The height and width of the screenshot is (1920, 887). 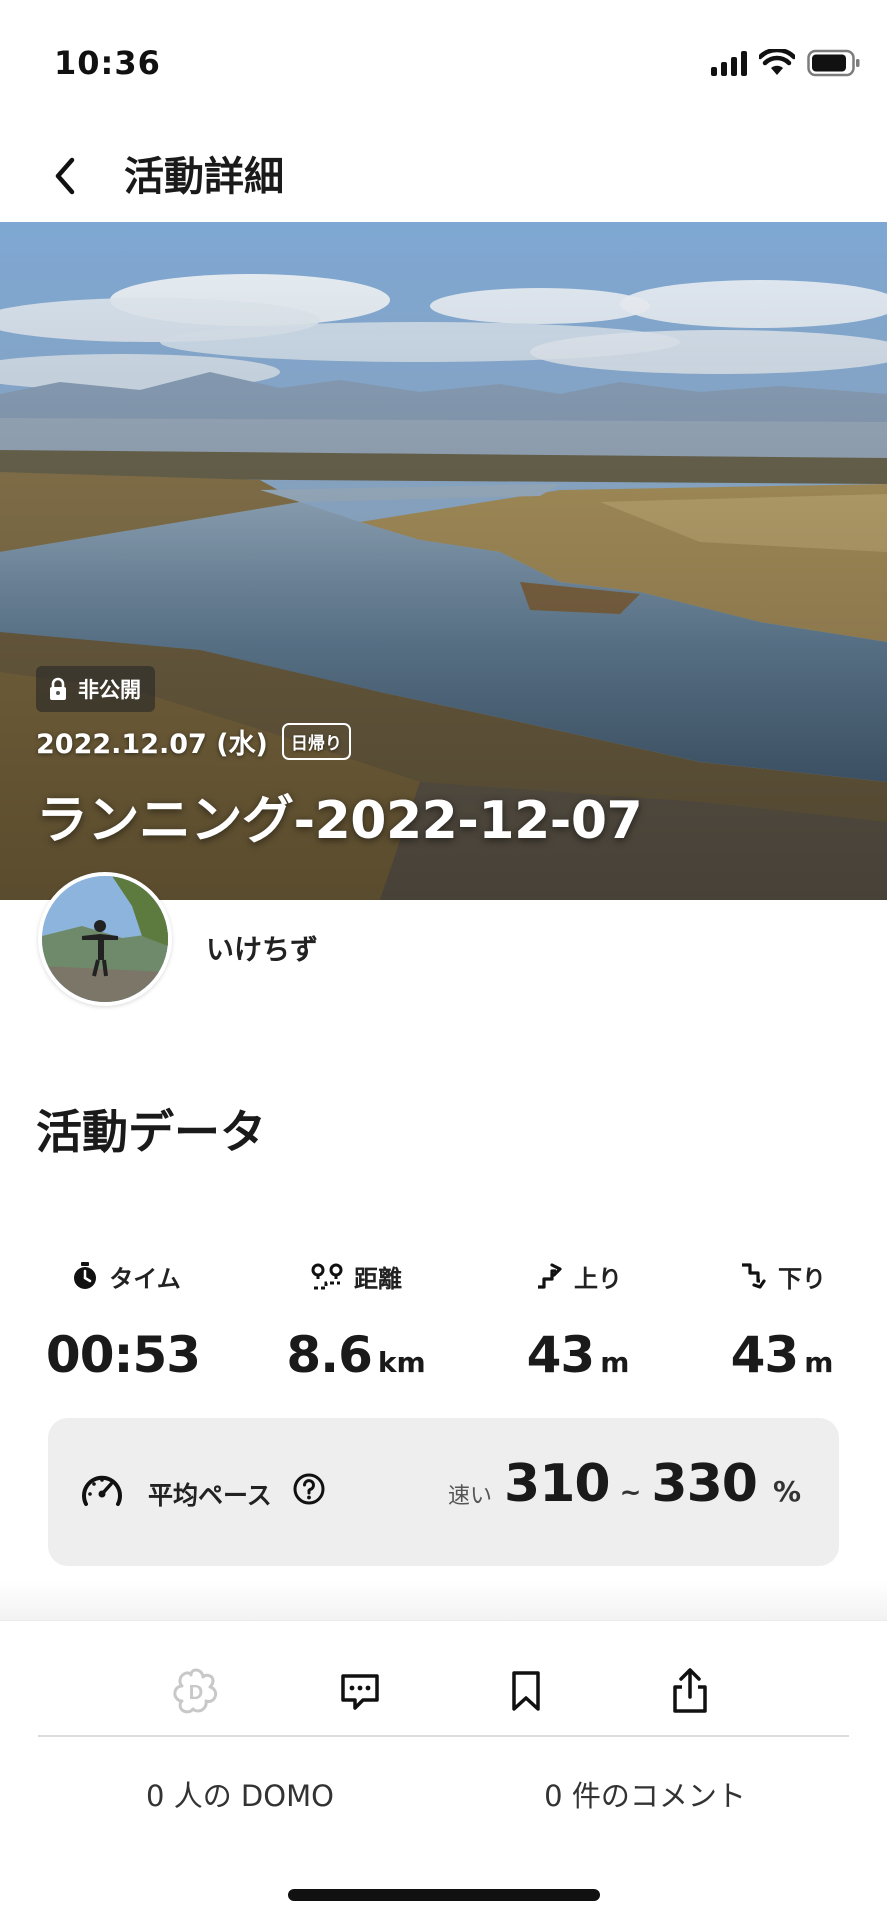 What do you see at coordinates (58, 688) in the screenshot?
I see `lock-icon` at bounding box center [58, 688].